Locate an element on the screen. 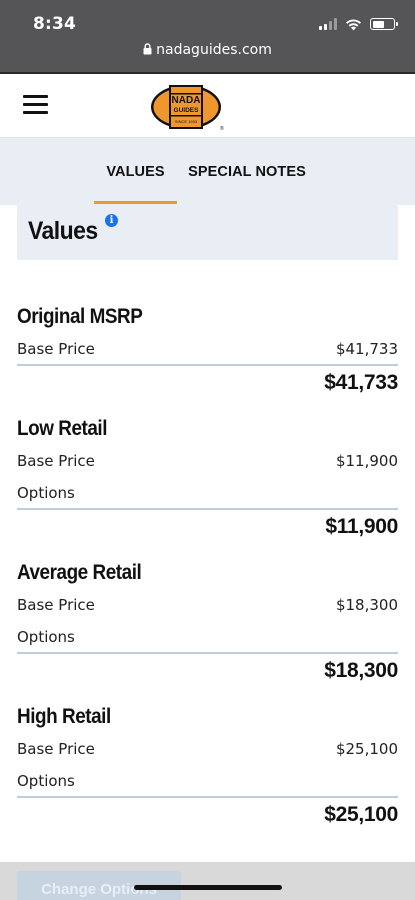  tab-active-indicator is located at coordinates (135, 202).